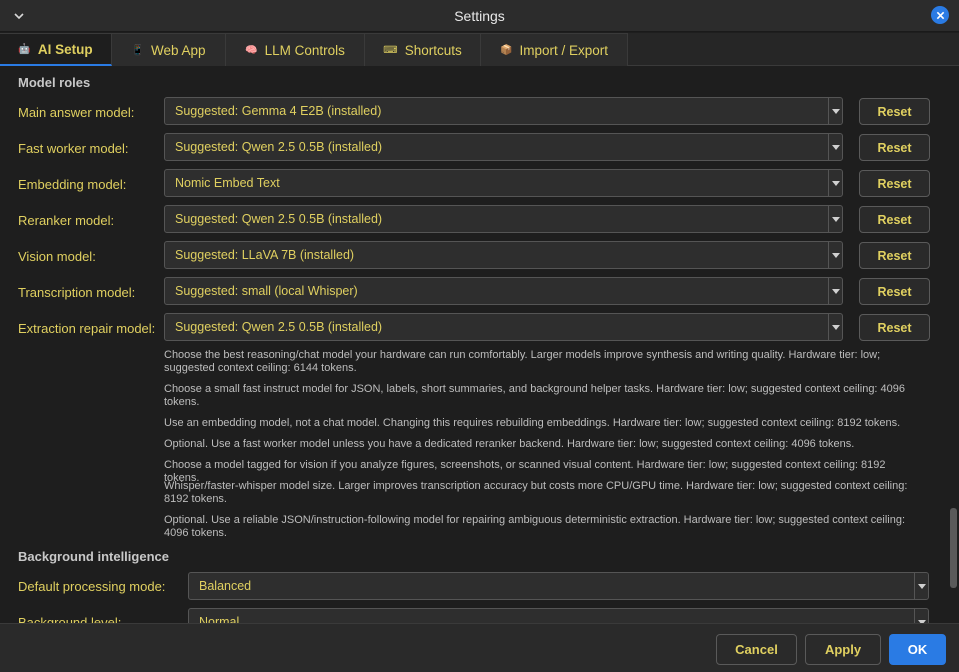  What do you see at coordinates (503, 111) in the screenshot?
I see `main-answer-model-select: Suggested: Gemma 4 E2B (installed)` at bounding box center [503, 111].